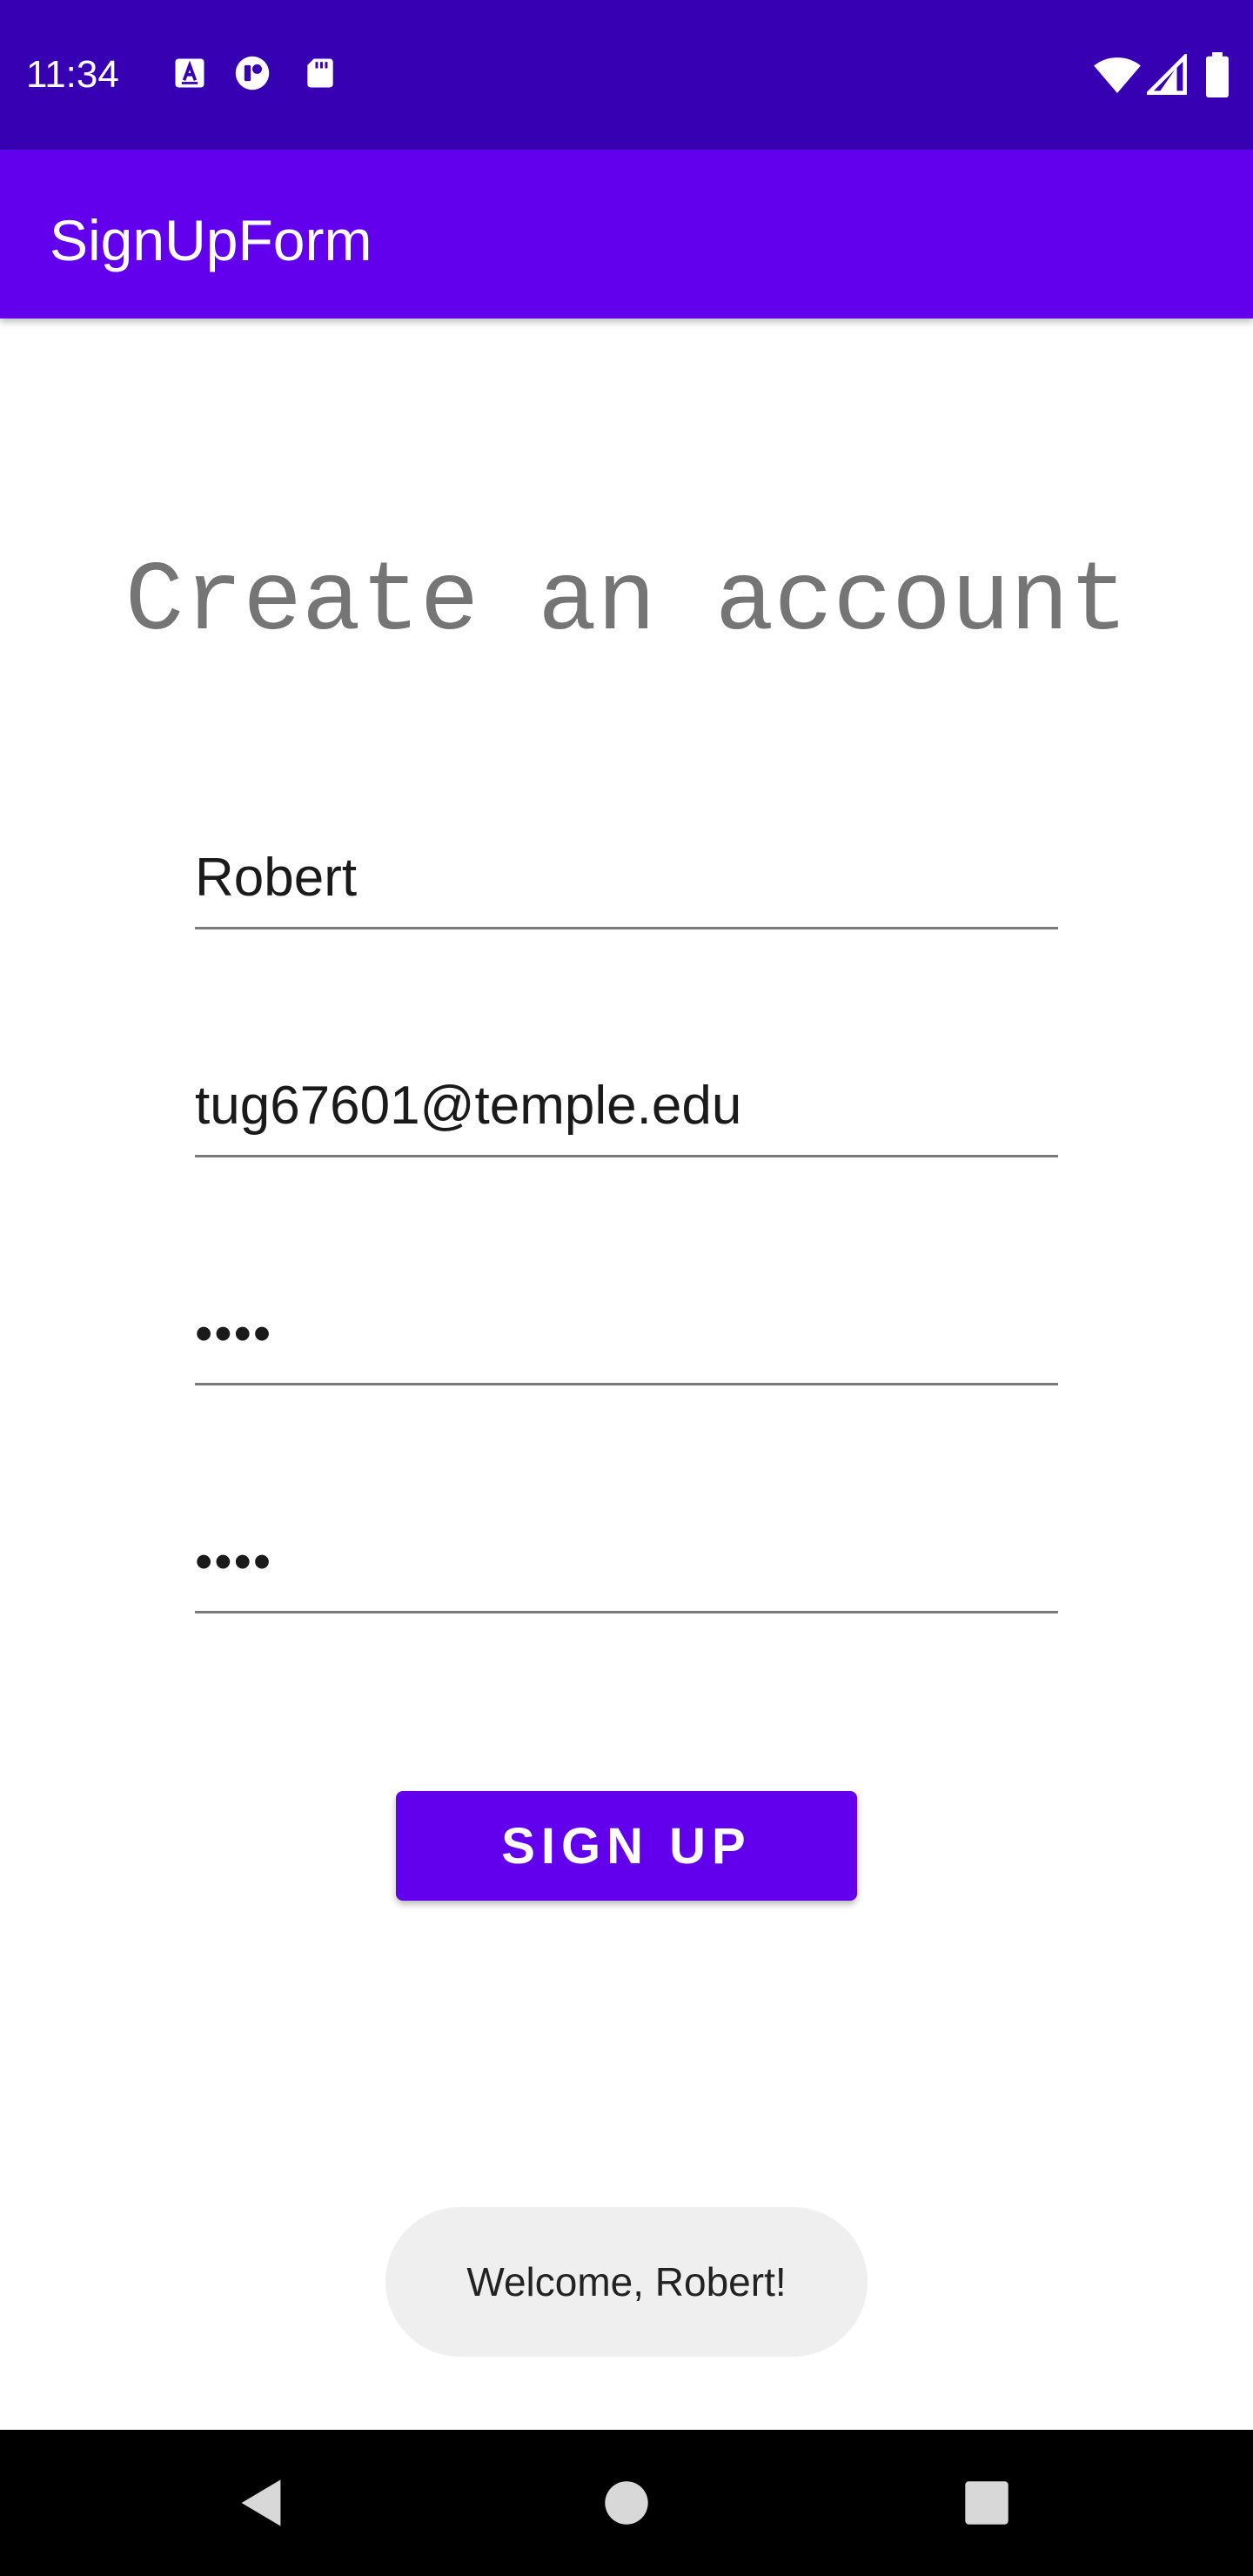 The height and width of the screenshot is (2576, 1253). I want to click on password-field-underline, so click(626, 1384).